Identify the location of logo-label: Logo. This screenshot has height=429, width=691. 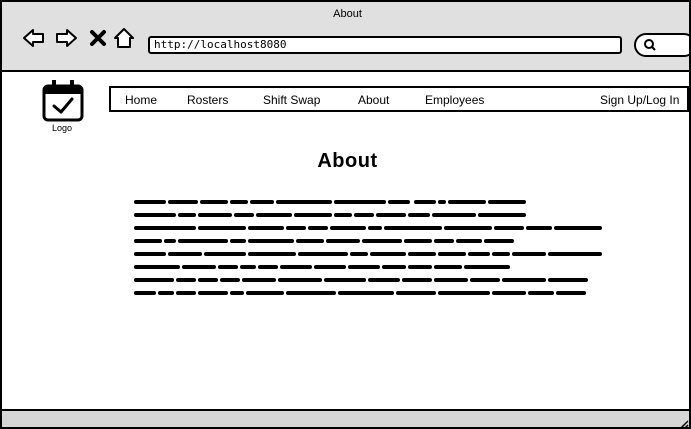
(62, 128).